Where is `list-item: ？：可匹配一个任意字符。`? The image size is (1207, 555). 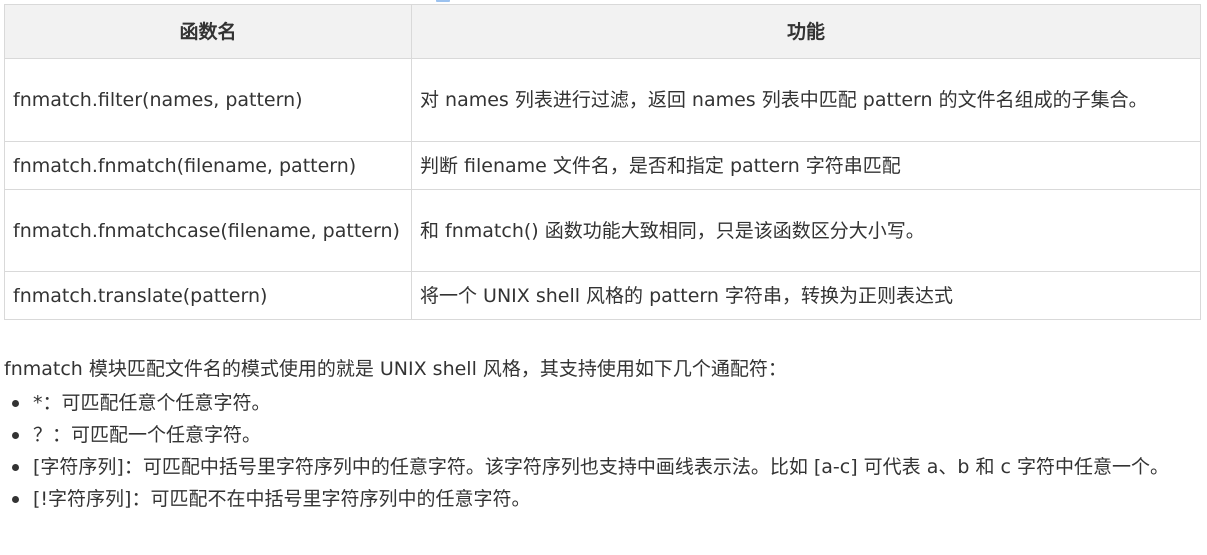
list-item: ？：可匹配一个任意字符。 is located at coordinates (599, 435).